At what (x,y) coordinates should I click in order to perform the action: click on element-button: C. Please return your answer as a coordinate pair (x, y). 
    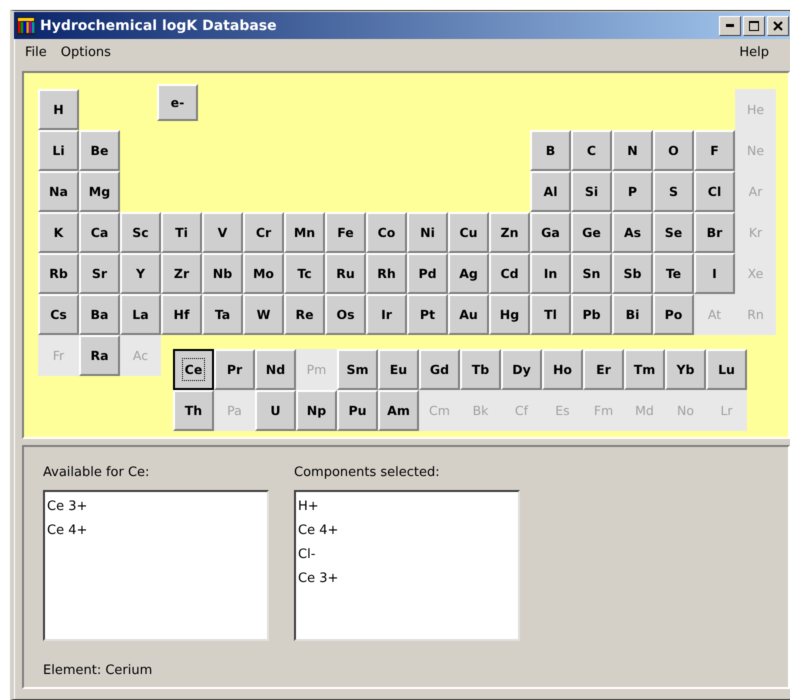
    Looking at the image, I should click on (591, 150).